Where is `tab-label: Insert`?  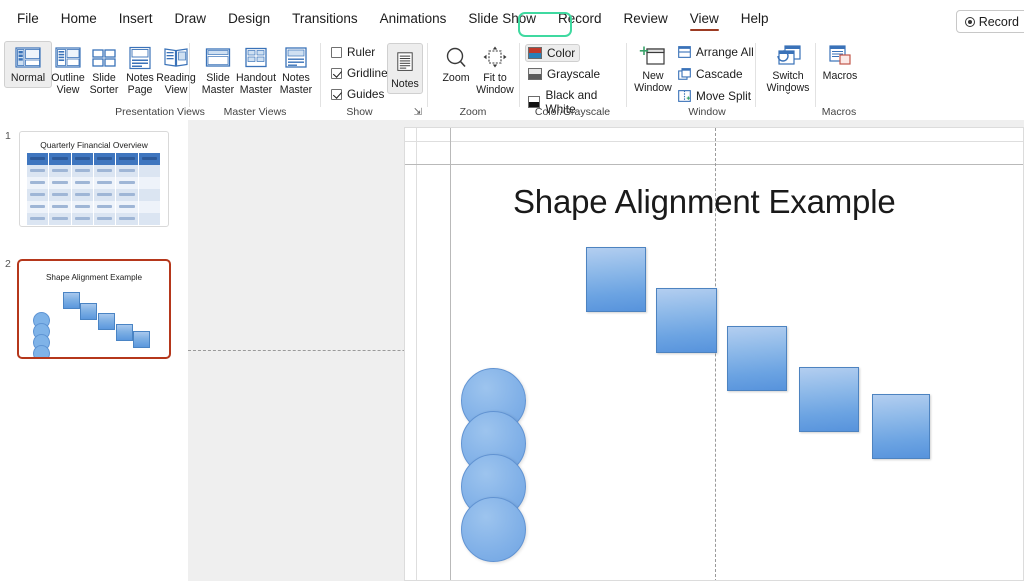
tab-label: Insert is located at coordinates (135, 18).